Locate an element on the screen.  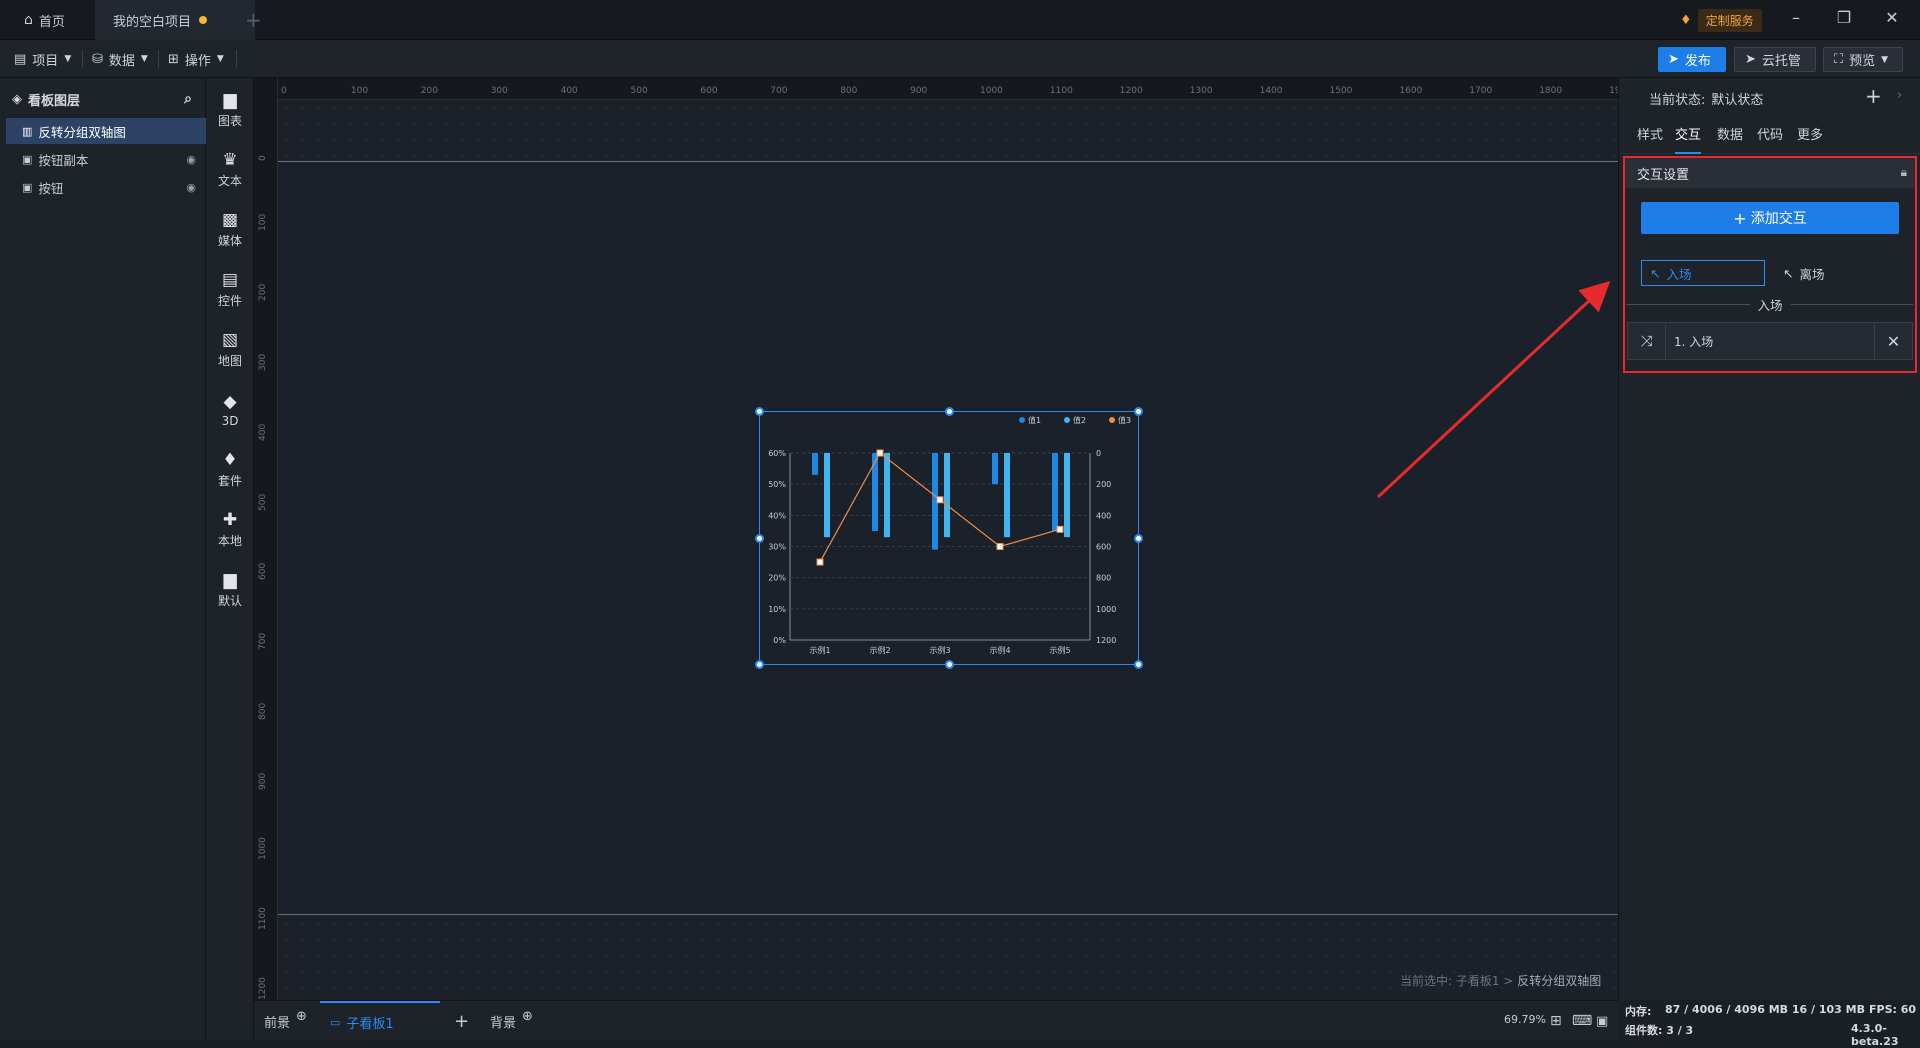
custom-service: ♦ 定制服务 is located at coordinates (1721, 20).